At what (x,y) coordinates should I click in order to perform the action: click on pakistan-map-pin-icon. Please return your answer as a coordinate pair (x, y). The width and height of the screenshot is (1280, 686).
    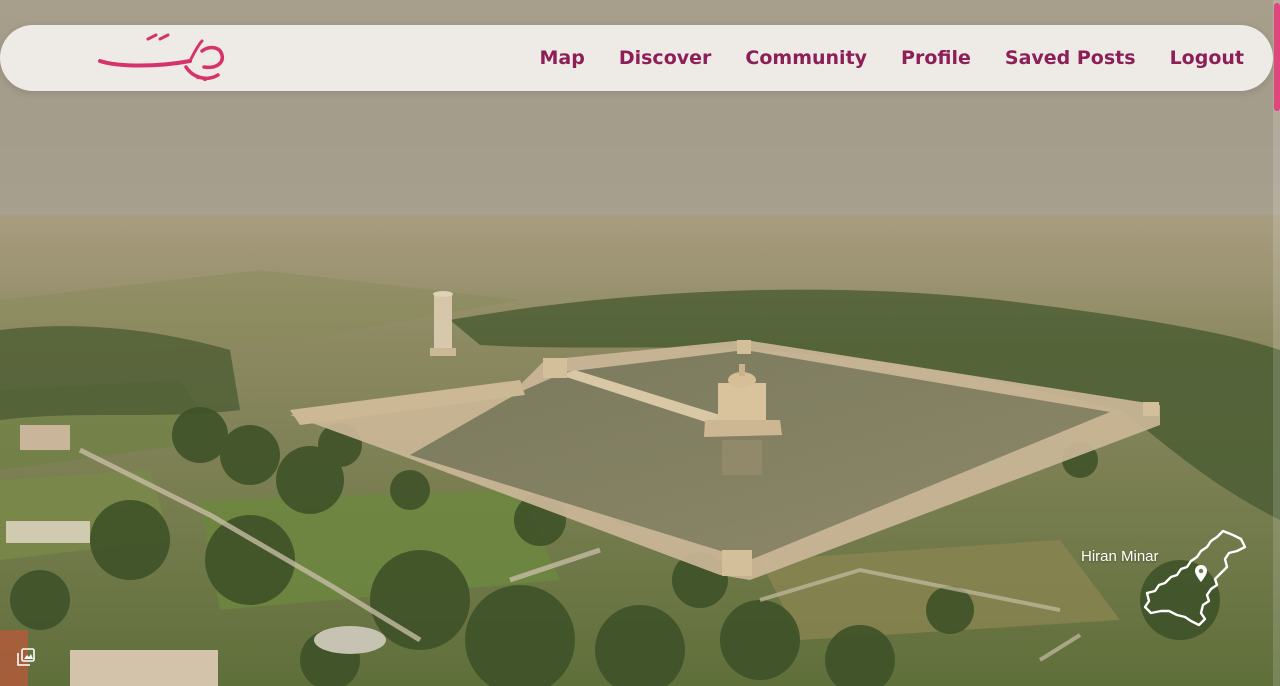
    Looking at the image, I should click on (1194, 578).